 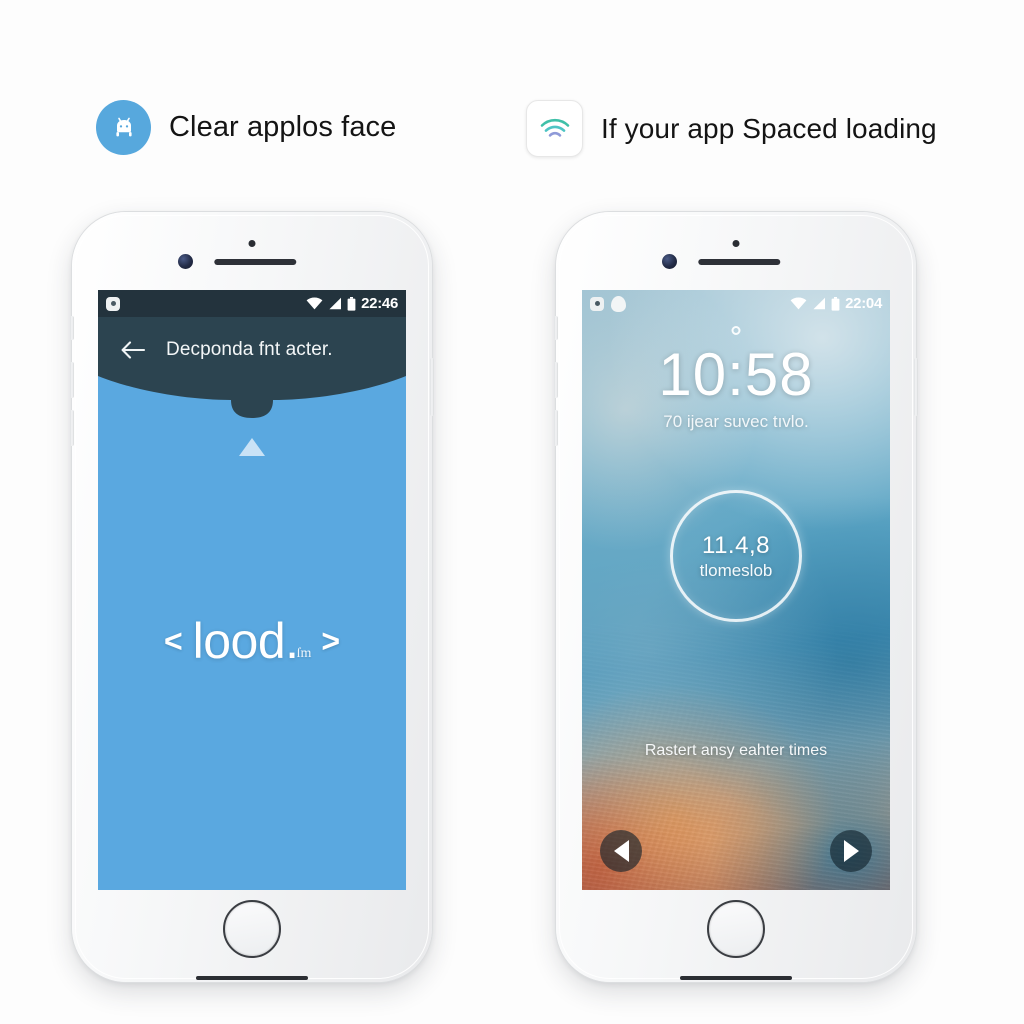 I want to click on left-appbar: Decponda fnt acter., so click(x=252, y=350).